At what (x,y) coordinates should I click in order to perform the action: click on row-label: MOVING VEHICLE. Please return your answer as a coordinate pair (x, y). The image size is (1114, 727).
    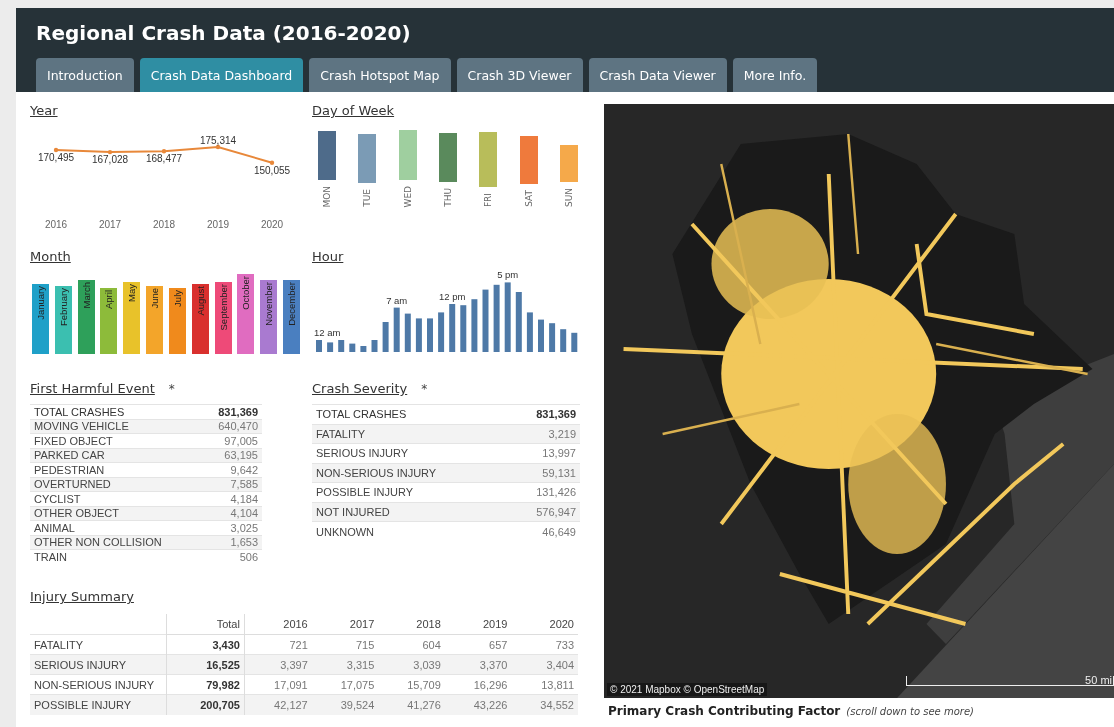
    Looking at the image, I should click on (116, 426).